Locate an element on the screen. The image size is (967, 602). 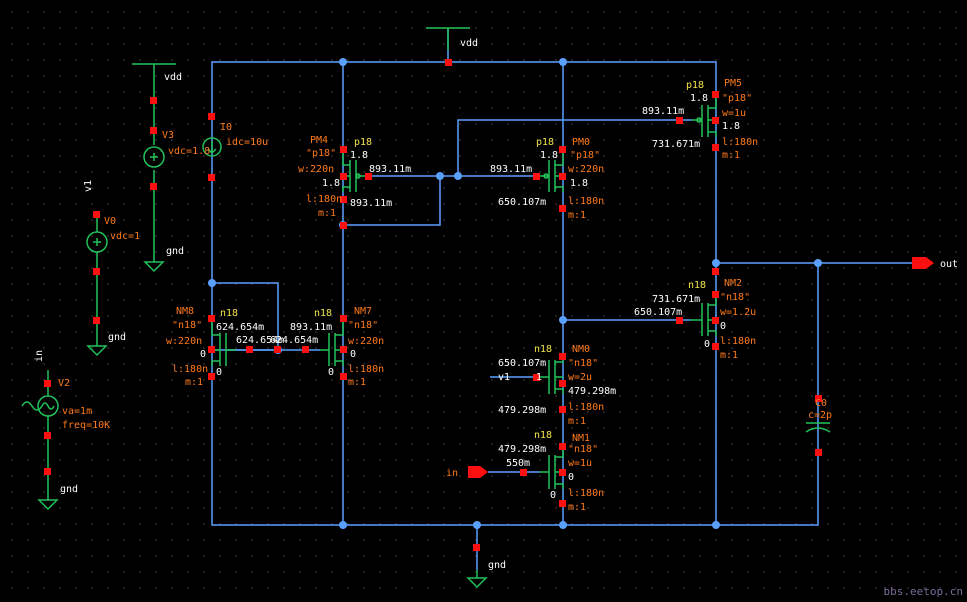
pm5-m: m:1 is located at coordinates (731, 155).